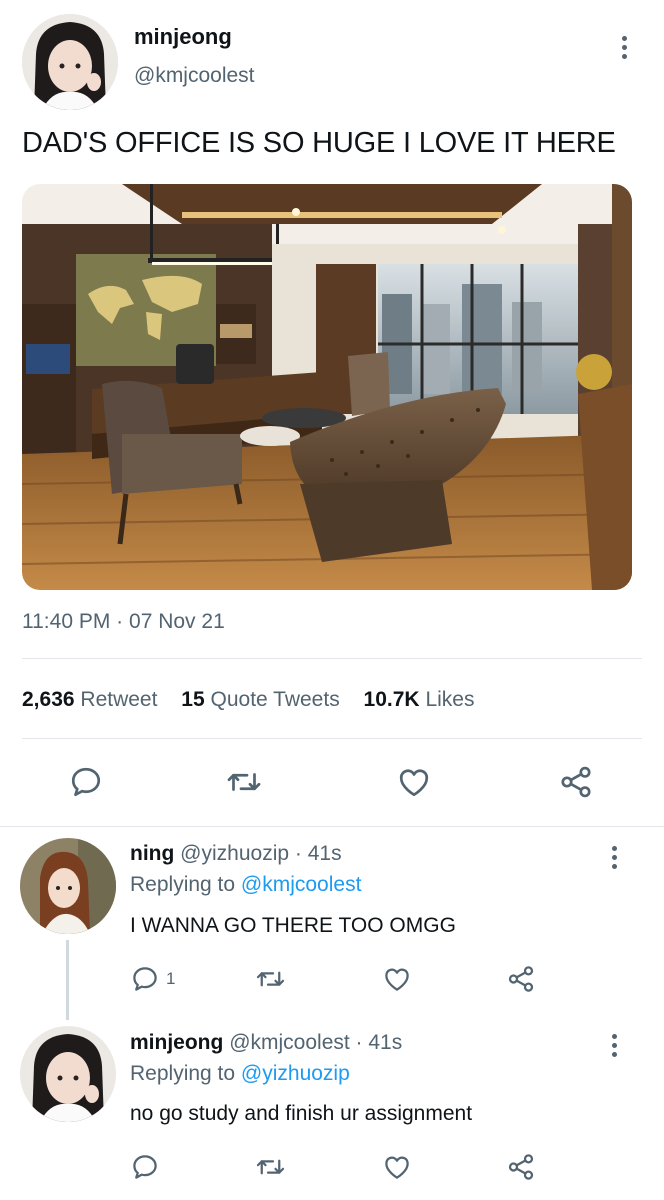  What do you see at coordinates (301, 884) in the screenshot?
I see `replying-to-link: @kmjcoolest` at bounding box center [301, 884].